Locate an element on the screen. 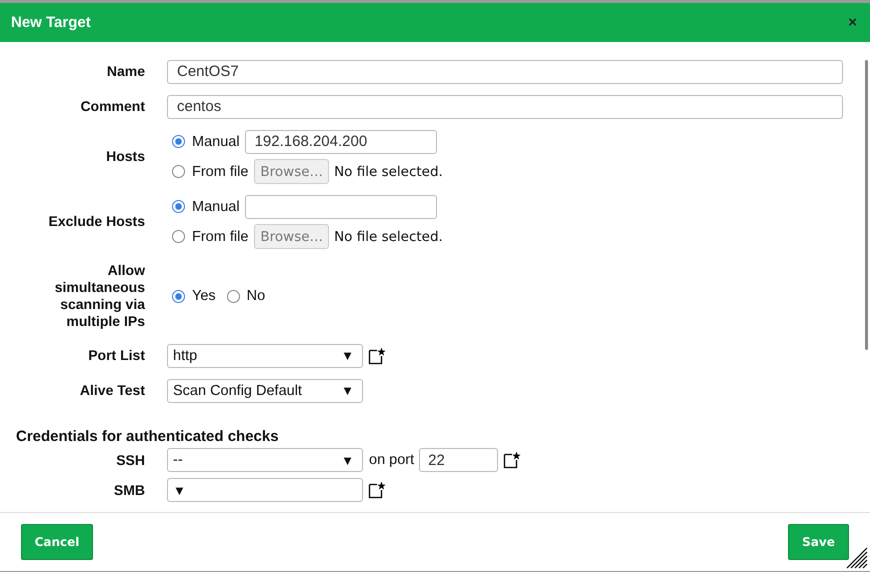  port-field: 22 is located at coordinates (458, 460).